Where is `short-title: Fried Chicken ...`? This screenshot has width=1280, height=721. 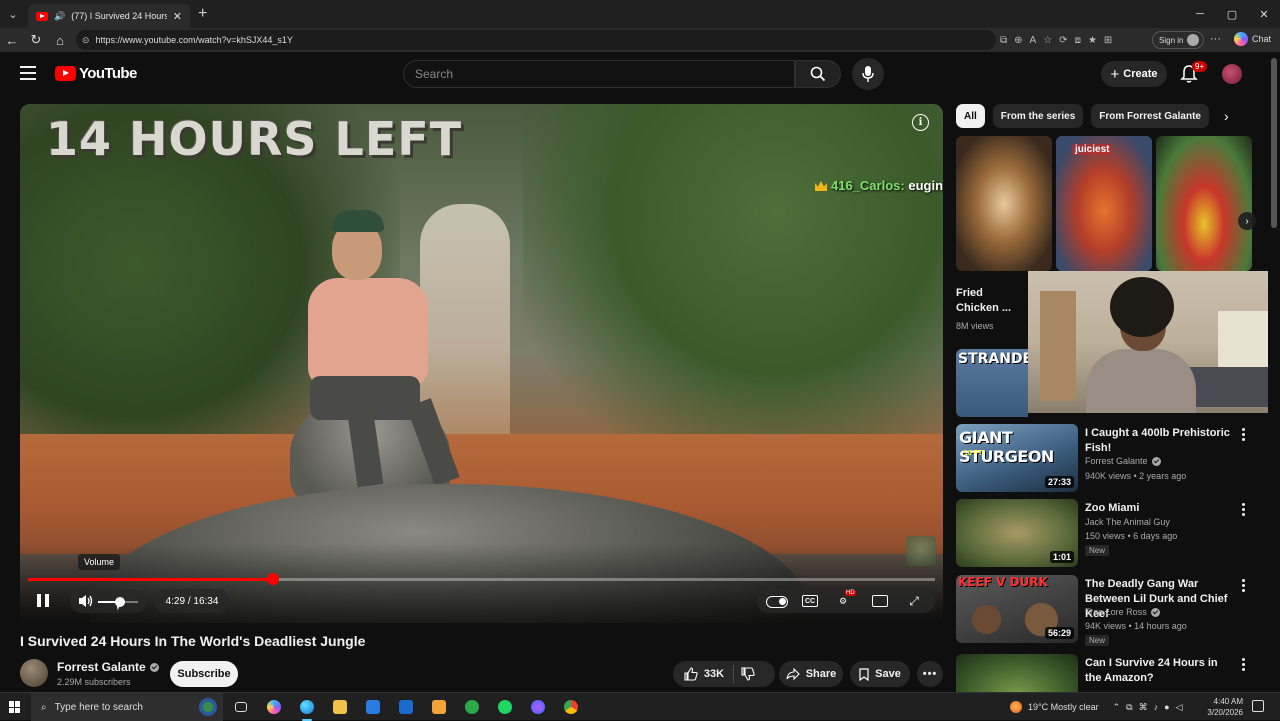
short-title: Fried Chicken ... is located at coordinates (991, 301).